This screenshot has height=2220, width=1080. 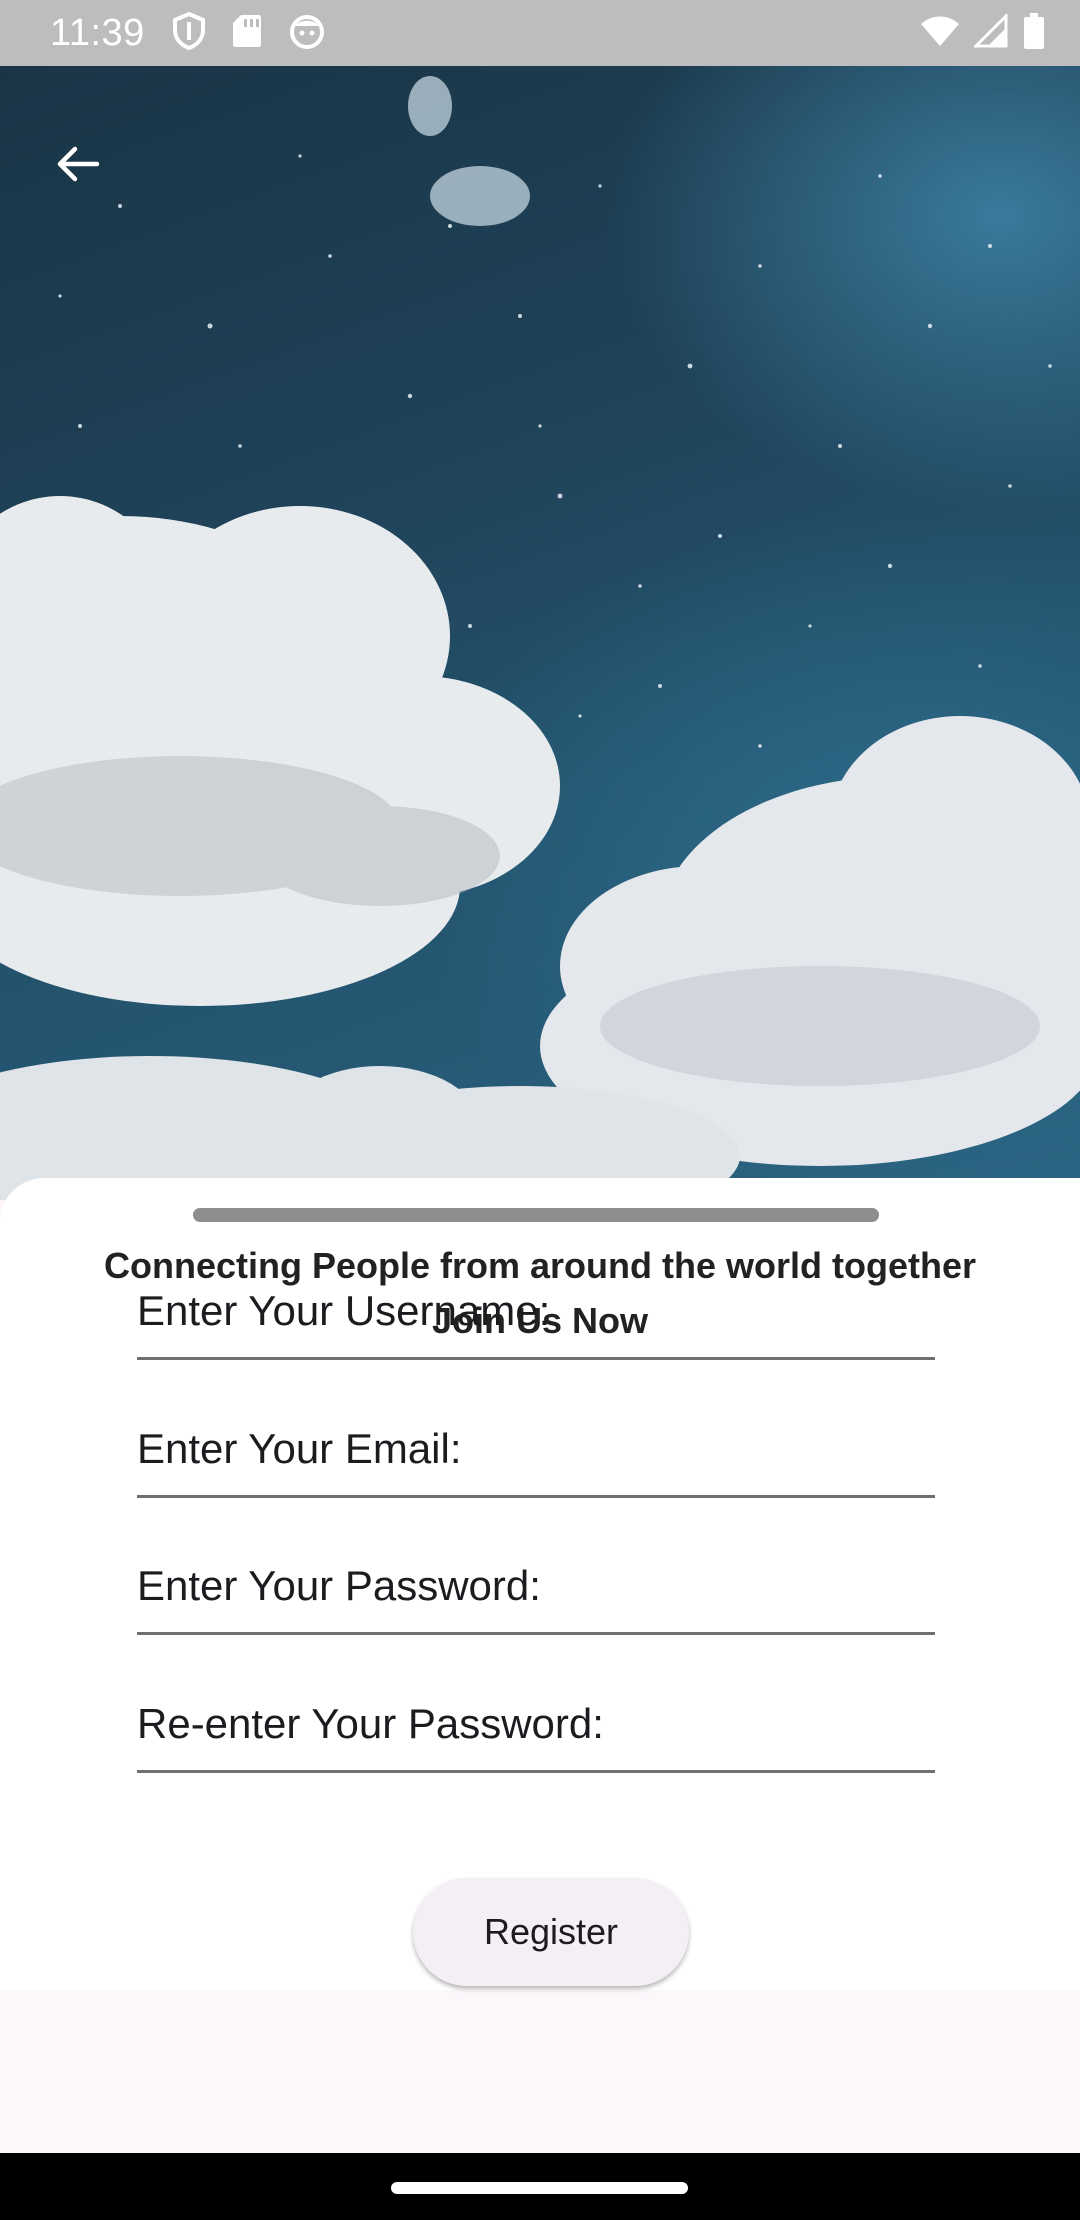 I want to click on home-indicator, so click(x=539, y=2188).